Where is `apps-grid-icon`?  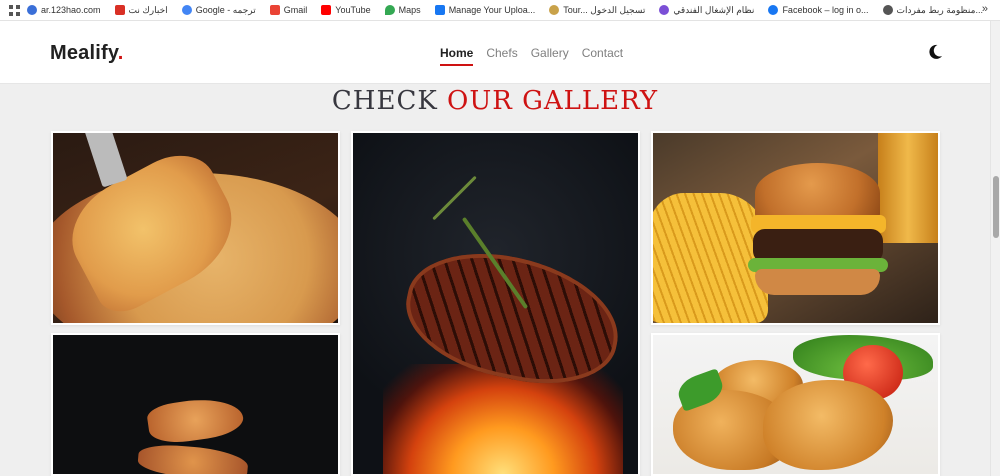 apps-grid-icon is located at coordinates (14, 10).